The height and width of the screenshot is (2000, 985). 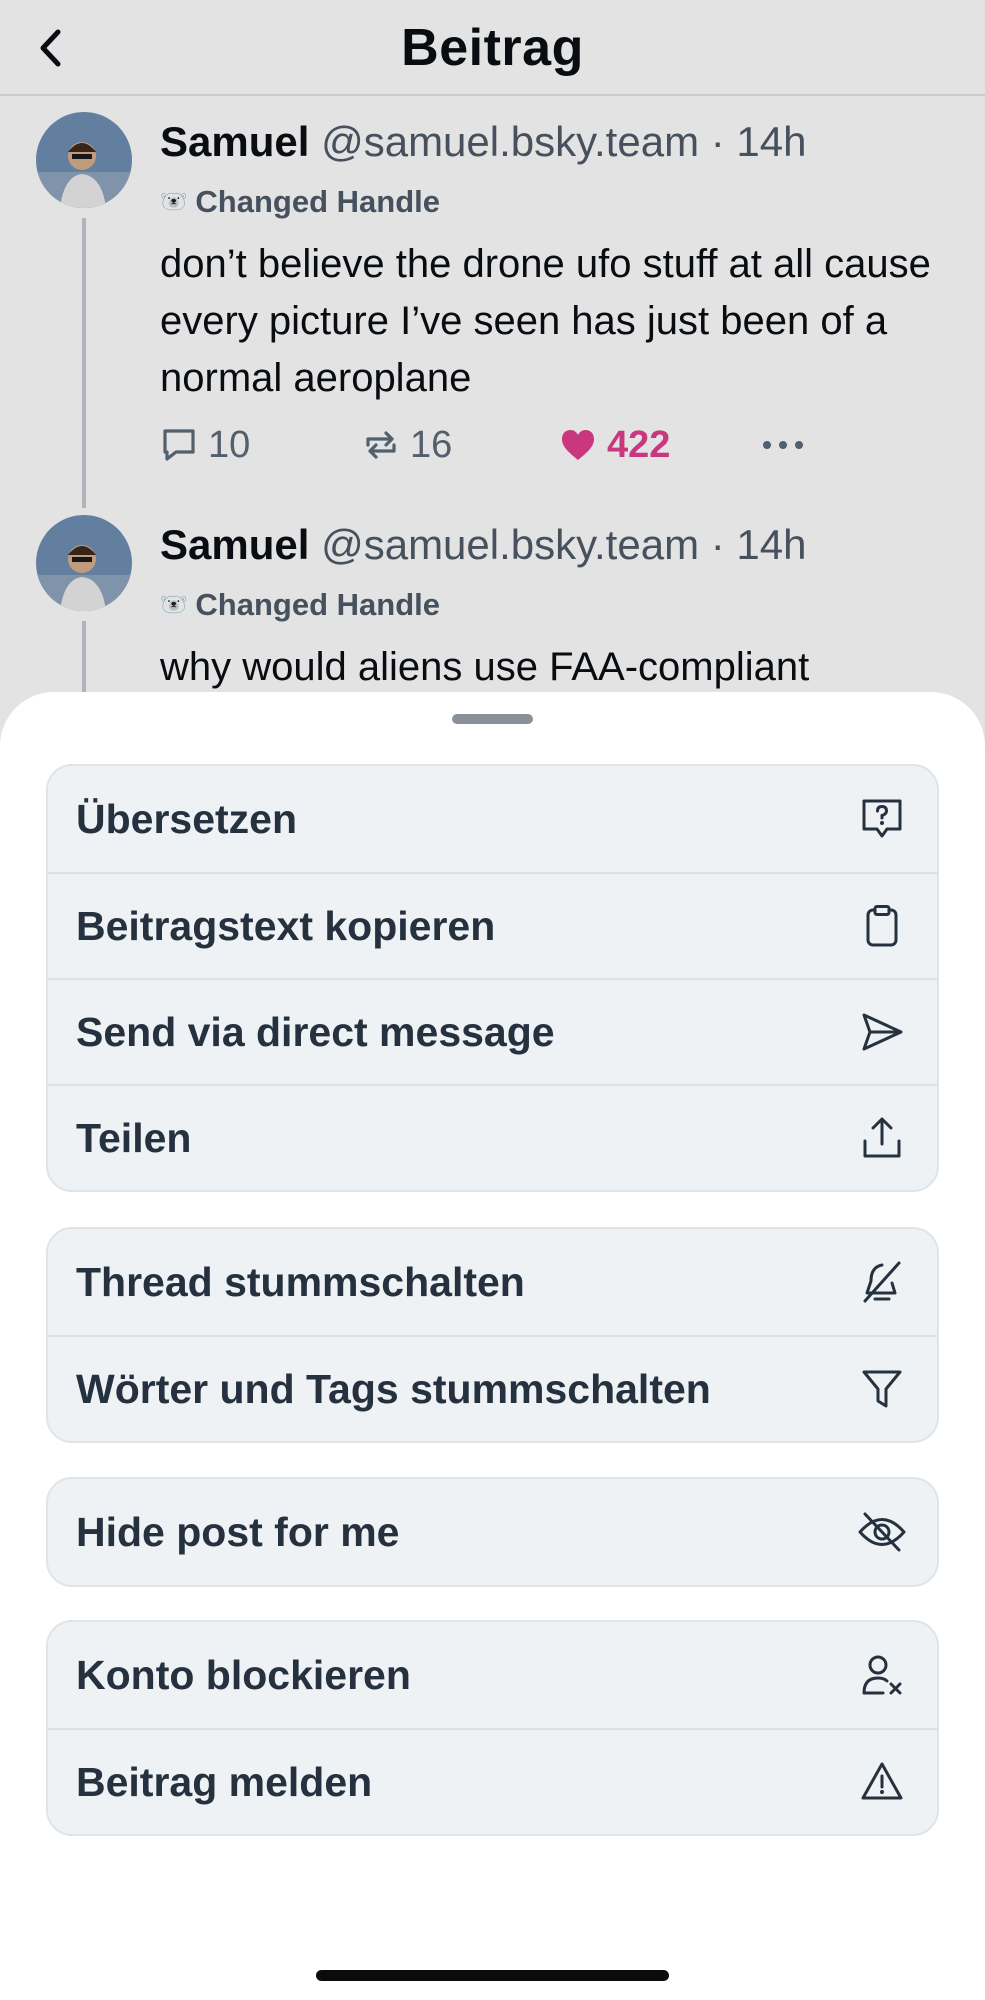 I want to click on menu-item-label: Beitrag melden, so click(x=224, y=1781).